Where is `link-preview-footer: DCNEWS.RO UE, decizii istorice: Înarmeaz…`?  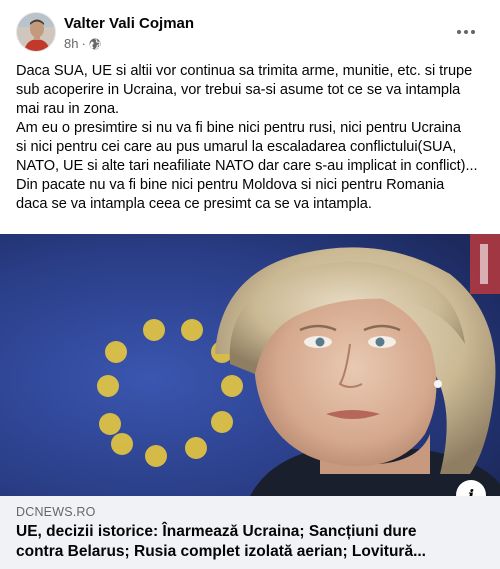
link-preview-footer: DCNEWS.RO UE, decizii istorice: Înarmeaz… is located at coordinates (250, 532).